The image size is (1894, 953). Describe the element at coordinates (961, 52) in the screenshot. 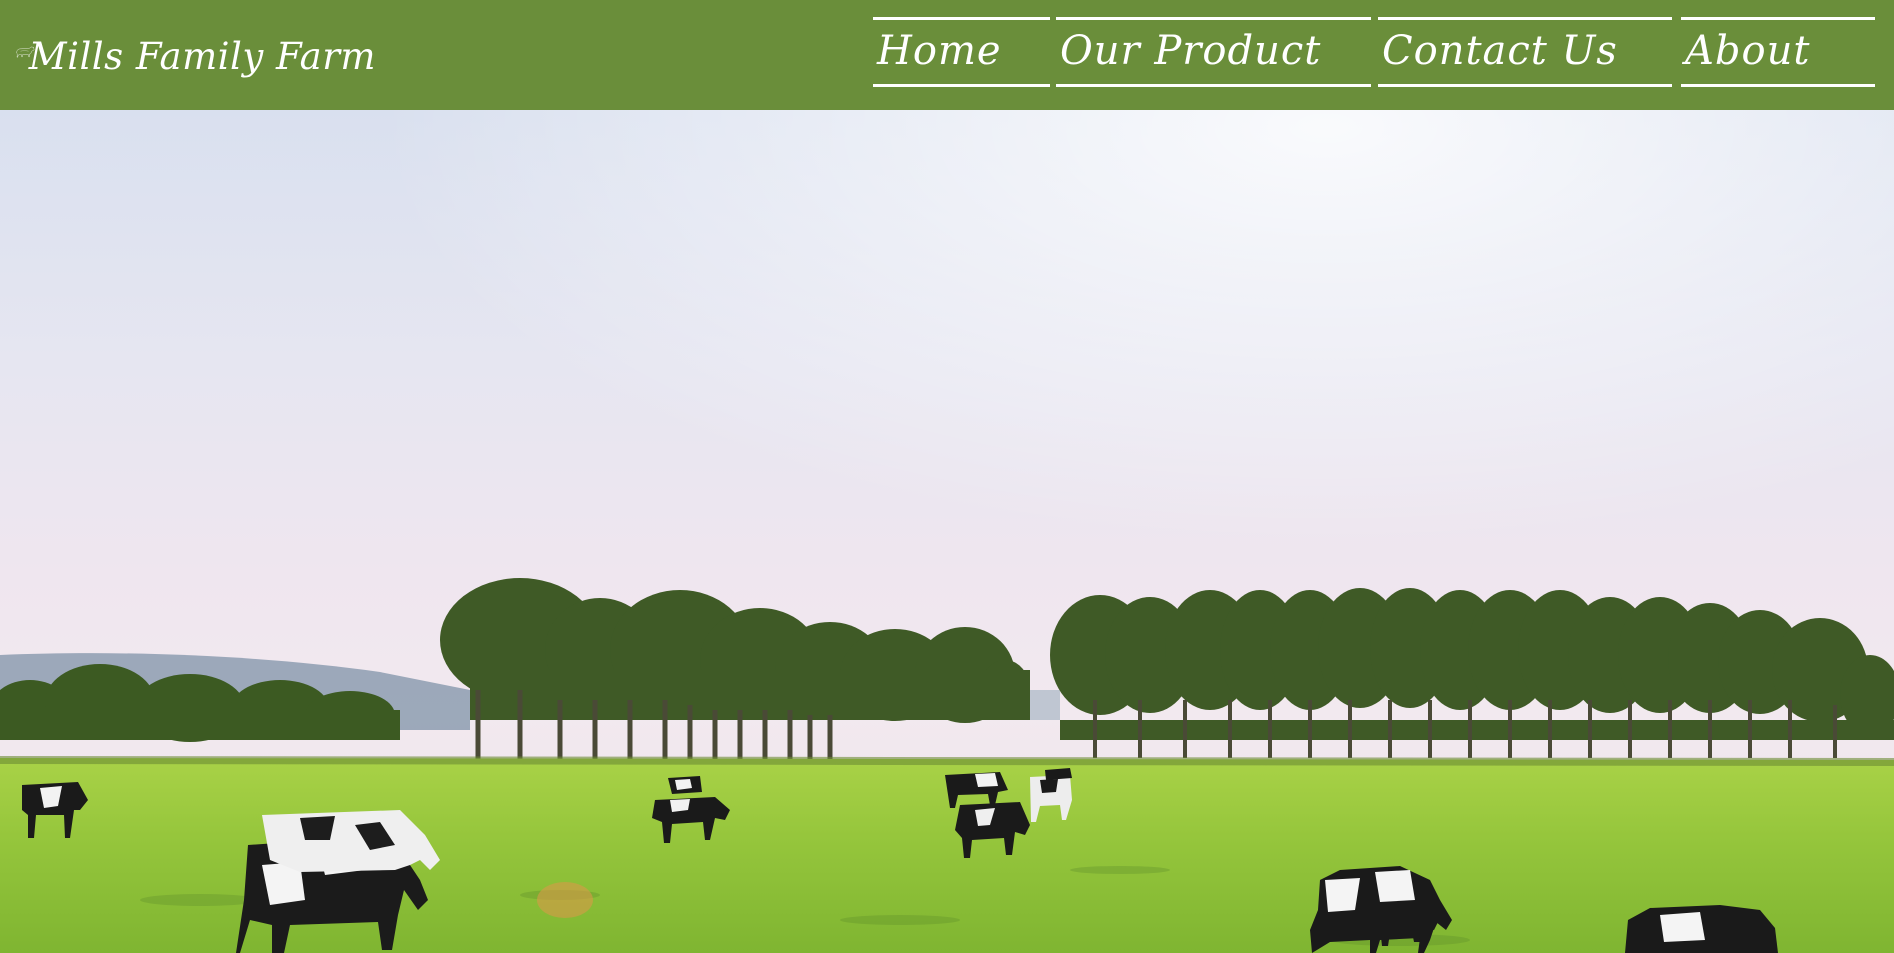

I see `nav-home: Home` at that location.